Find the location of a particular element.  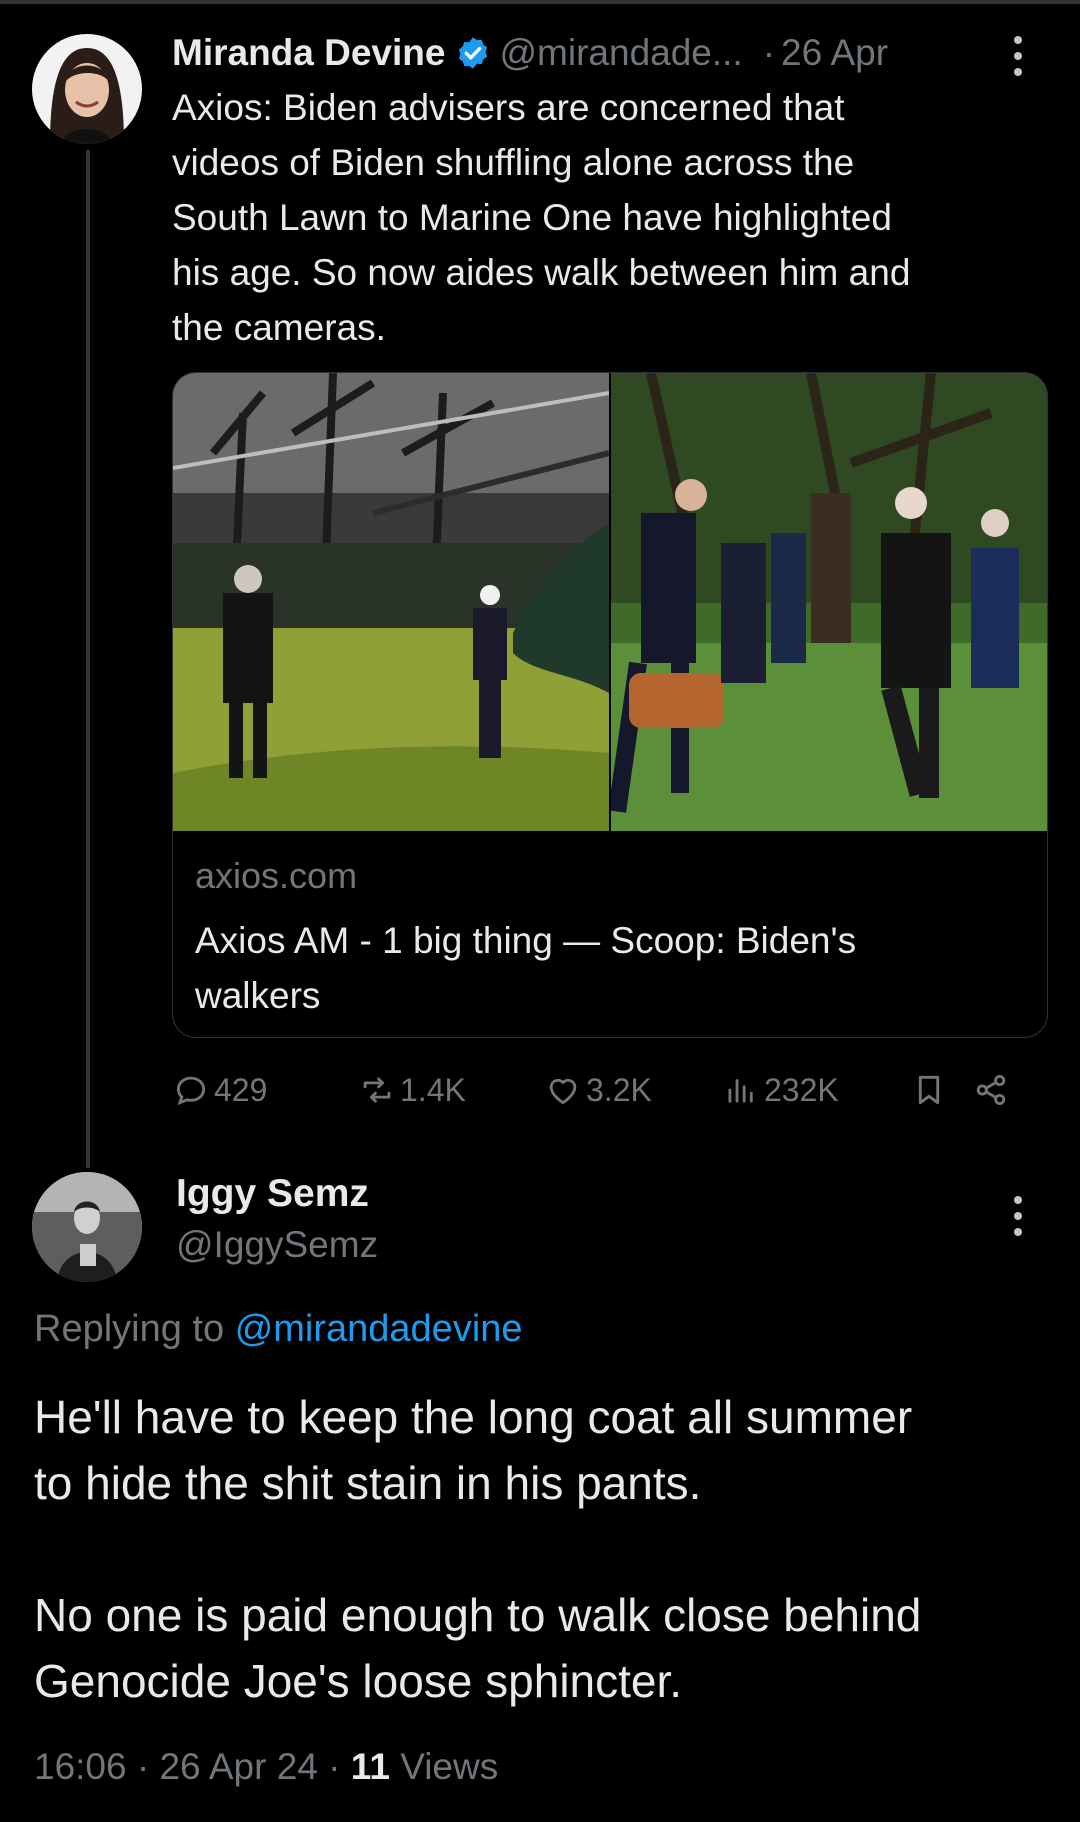

share-button is located at coordinates (993, 1090).